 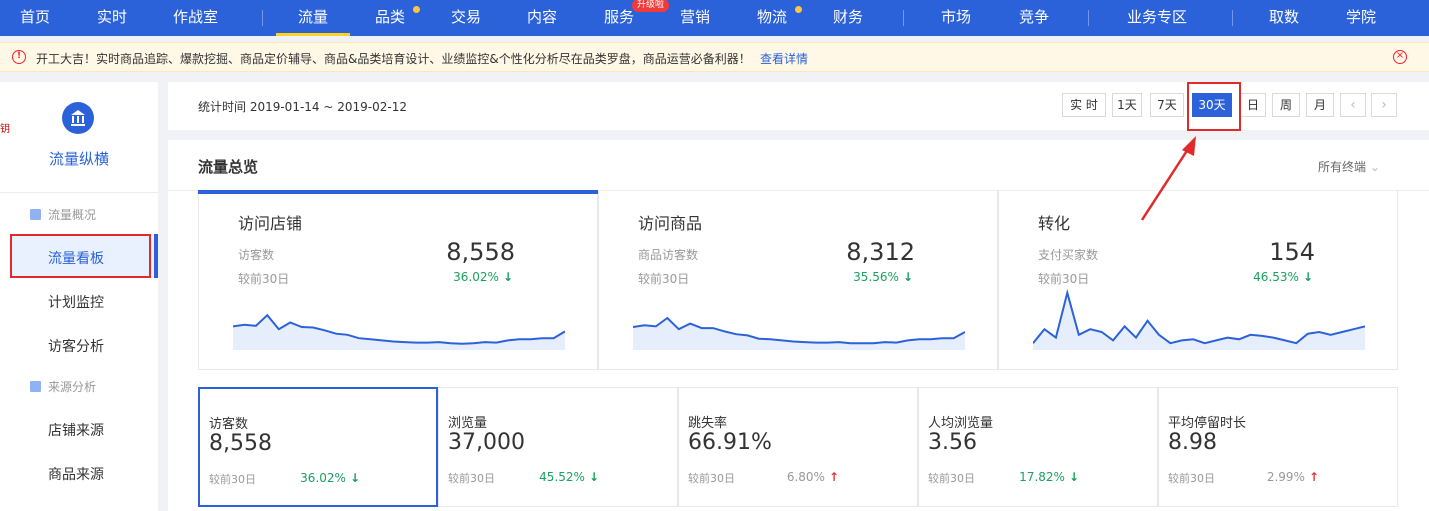 I want to click on metric-pageviews: 浏览量 37,000 较前30日 45.52% ↓, so click(x=558, y=447).